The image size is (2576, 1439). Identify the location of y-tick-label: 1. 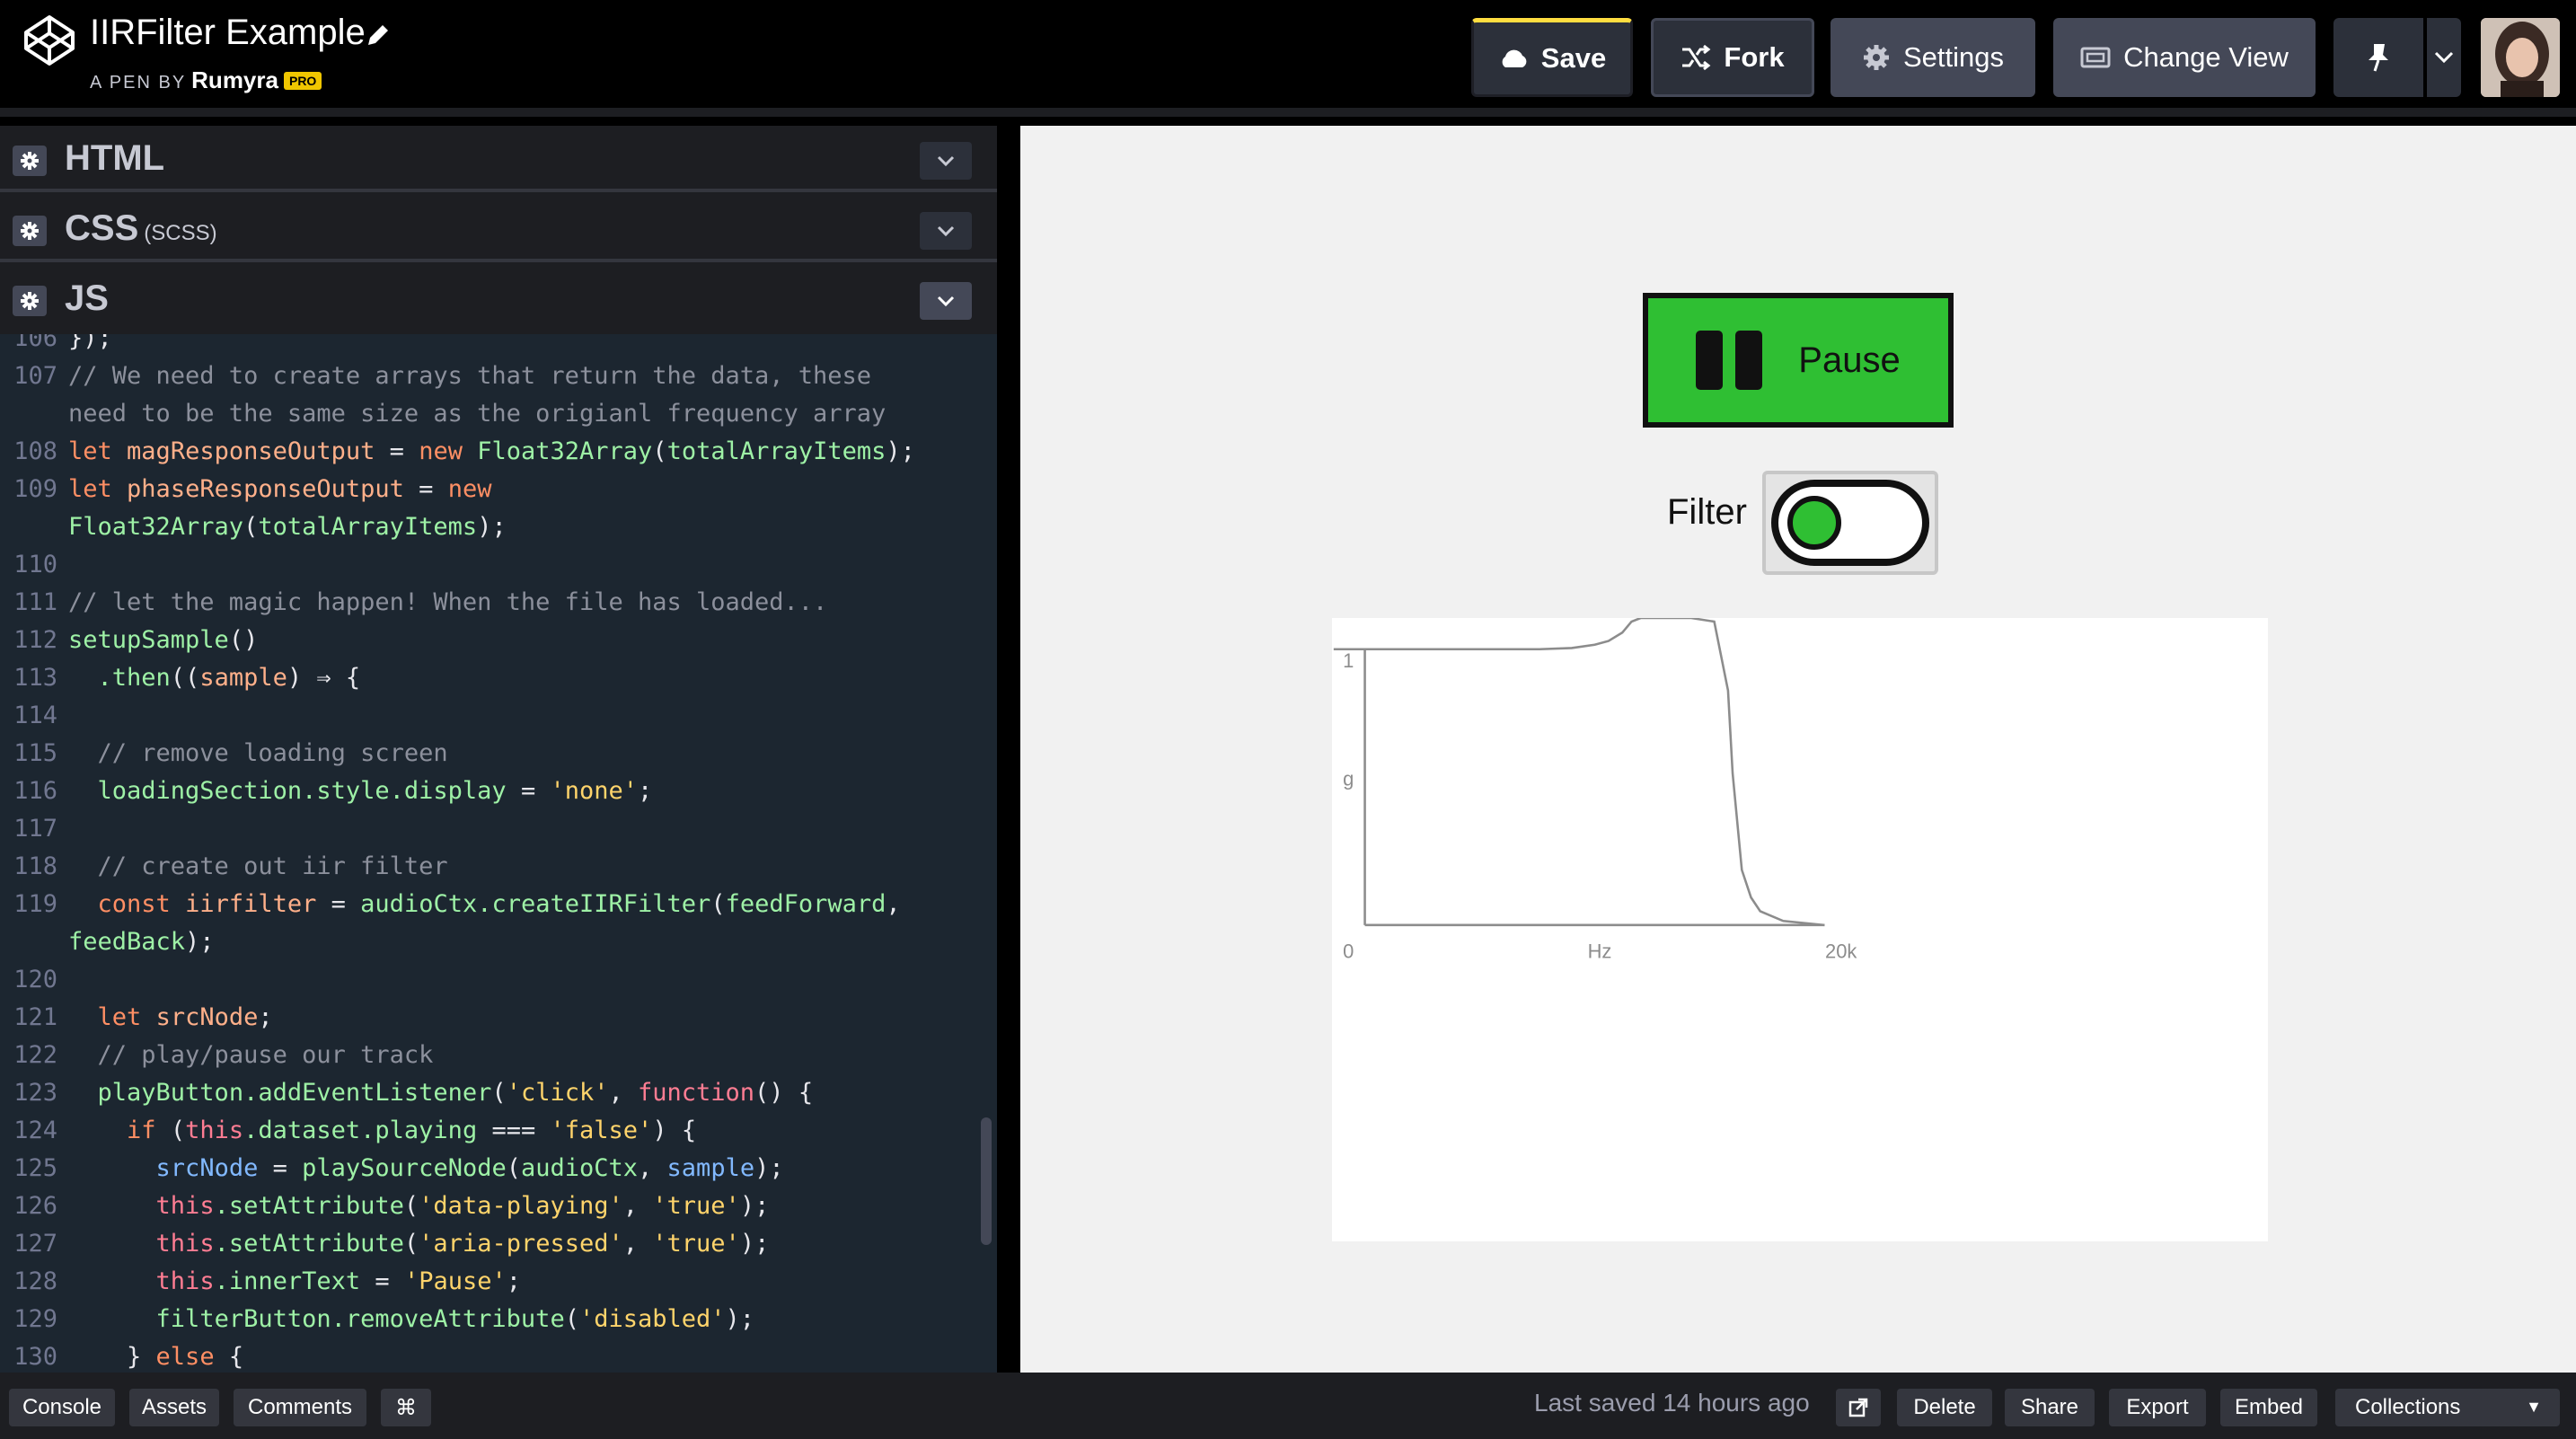
(1348, 660).